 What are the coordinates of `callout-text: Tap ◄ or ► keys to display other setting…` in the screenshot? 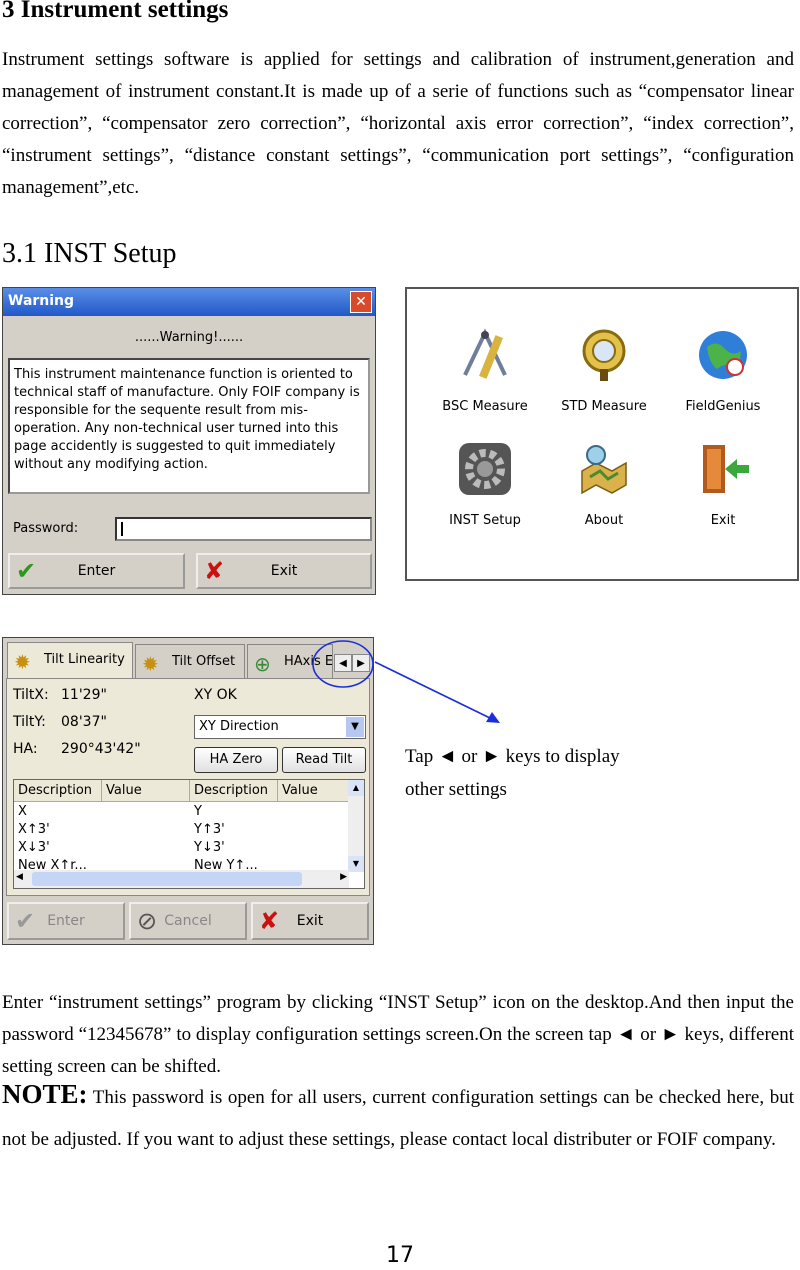 It's located at (512, 773).